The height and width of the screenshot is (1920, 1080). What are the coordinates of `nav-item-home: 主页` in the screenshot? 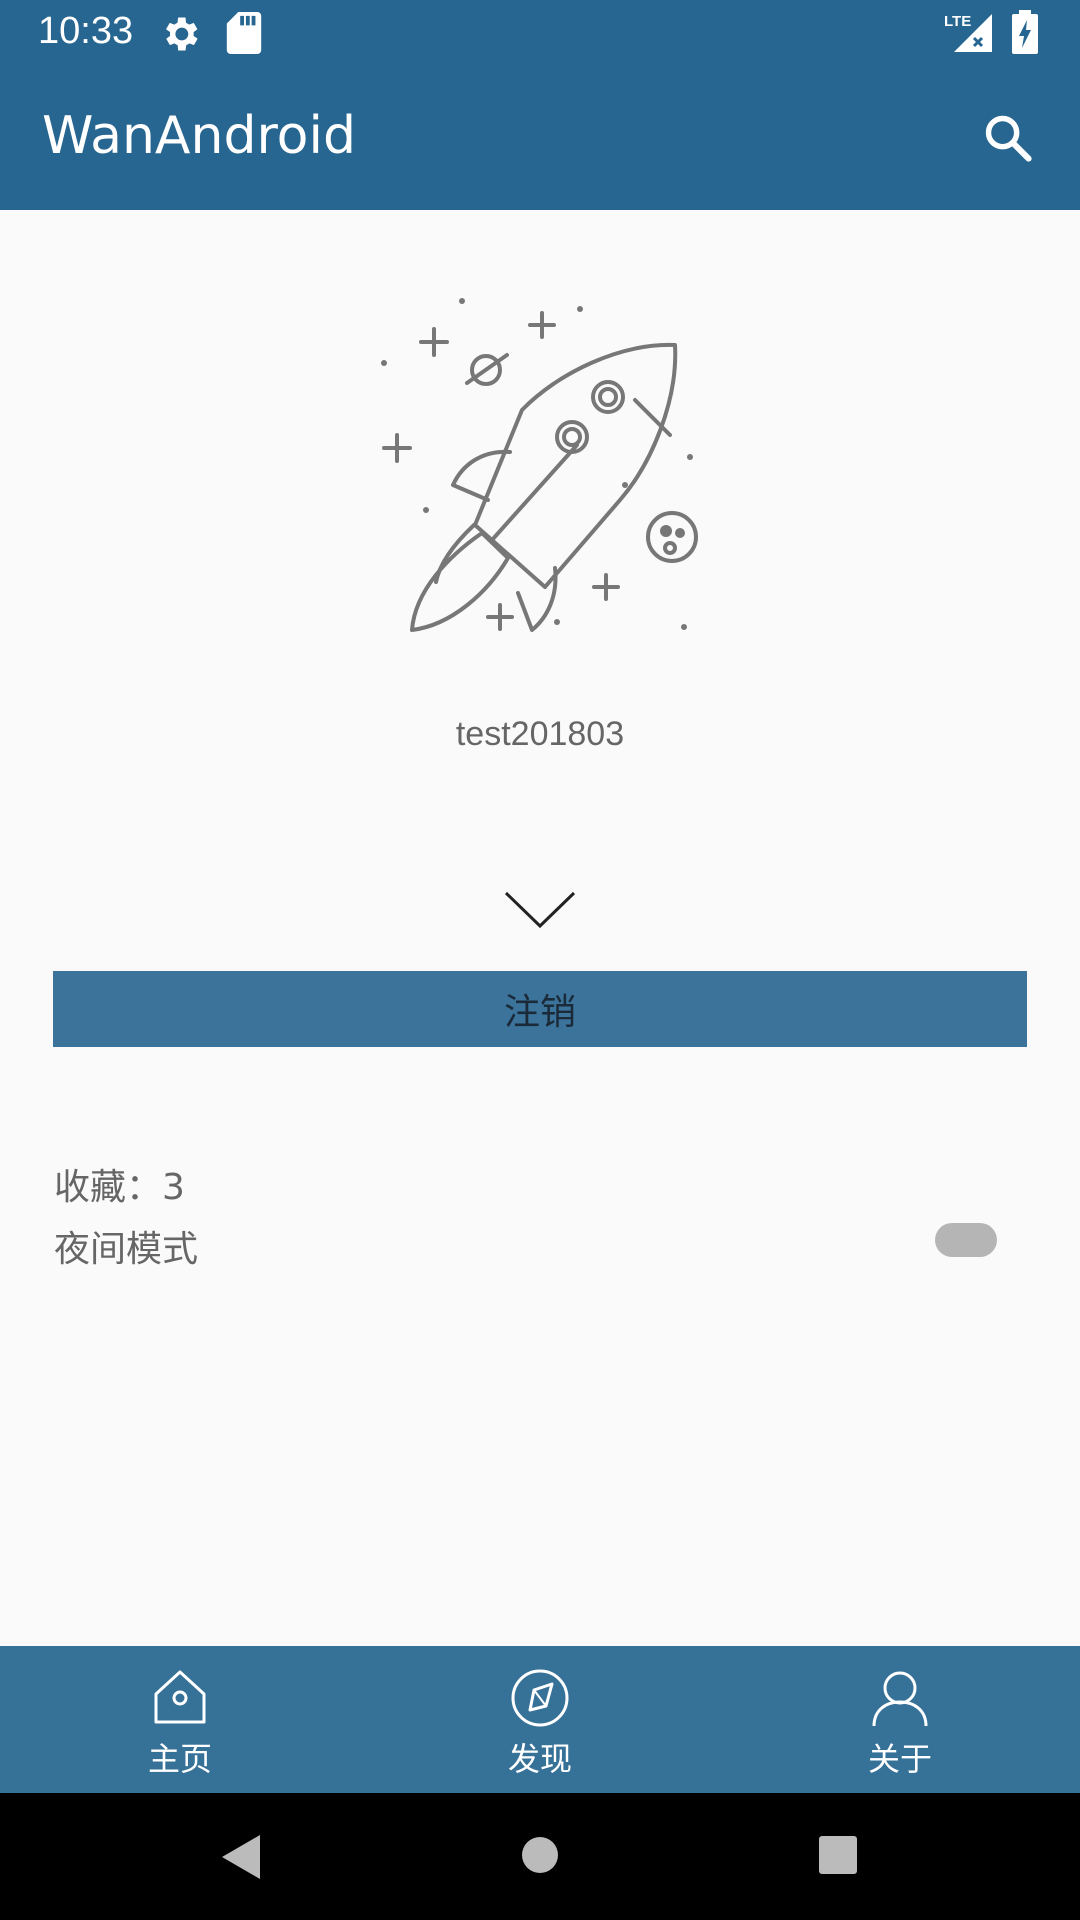 It's located at (180, 1719).